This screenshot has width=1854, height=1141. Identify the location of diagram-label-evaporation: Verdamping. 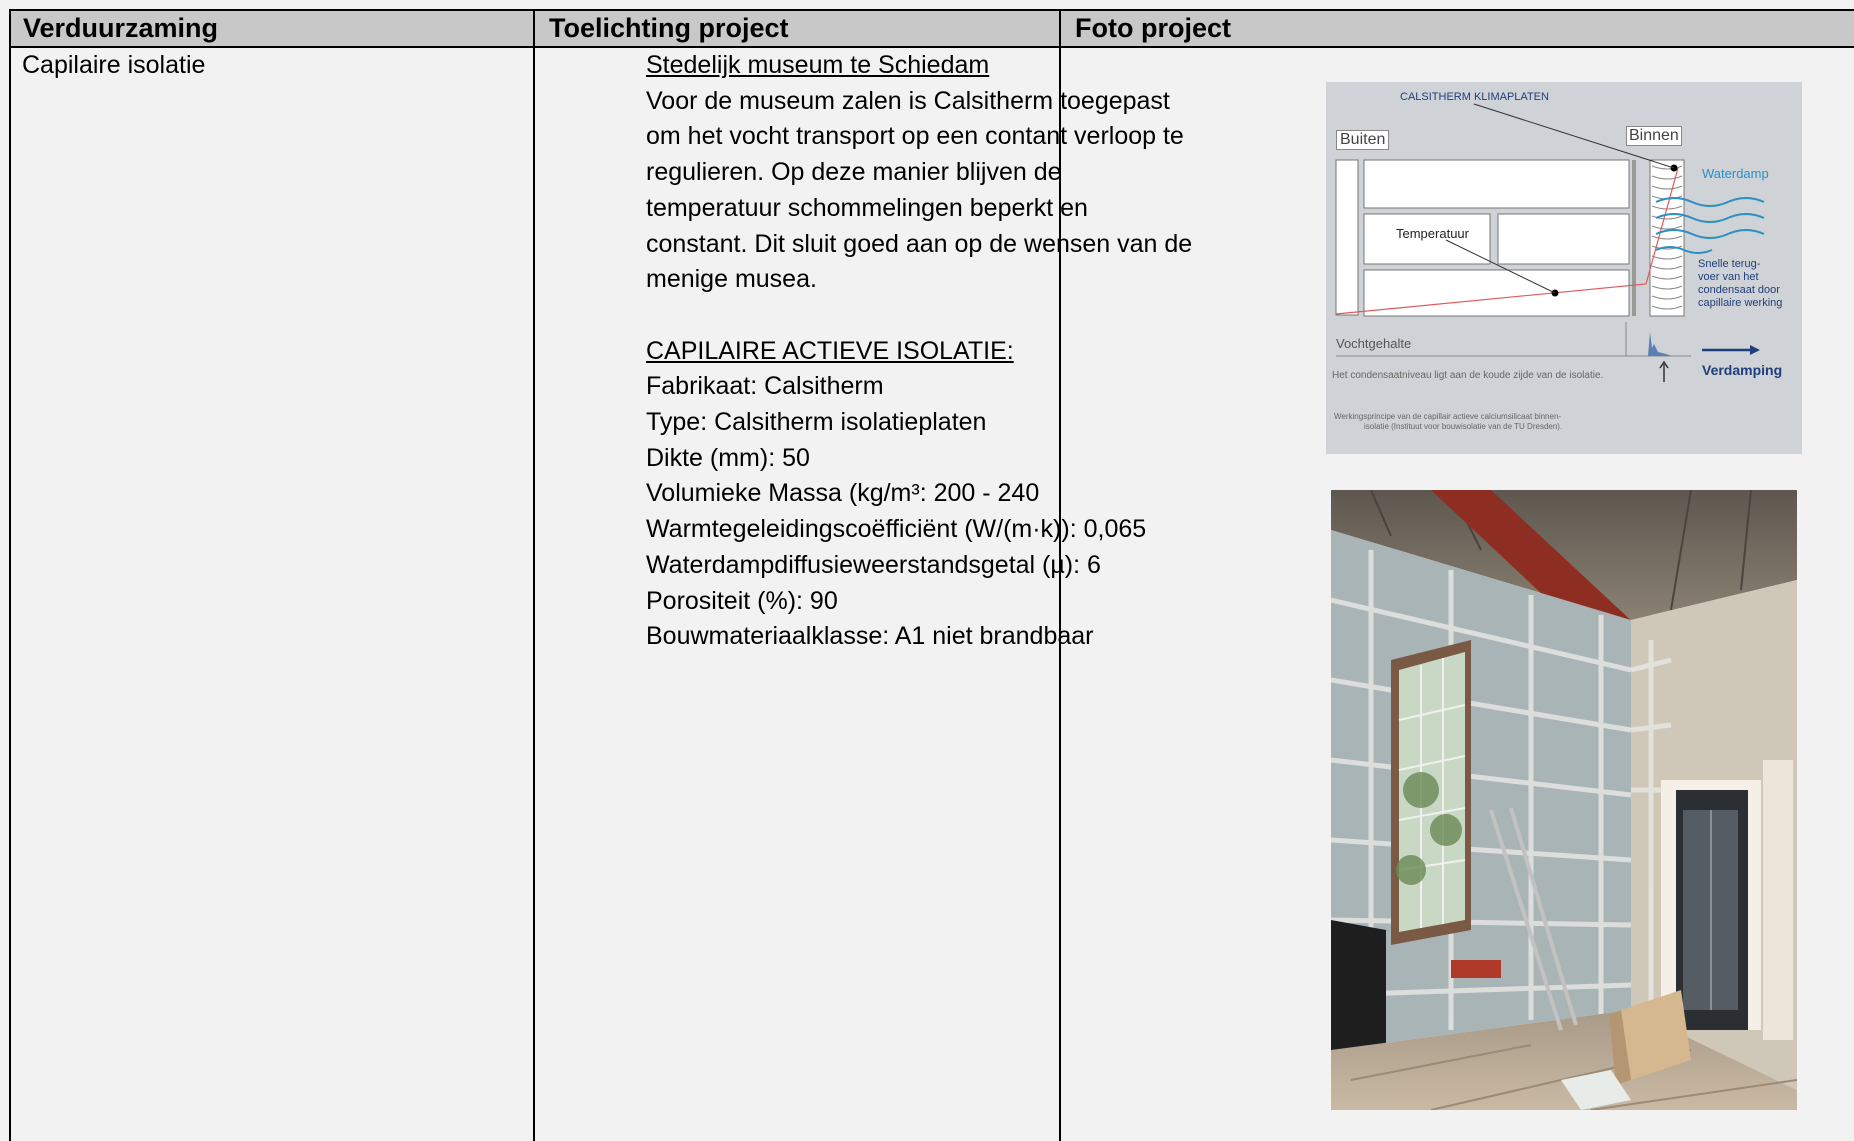
(1742, 370).